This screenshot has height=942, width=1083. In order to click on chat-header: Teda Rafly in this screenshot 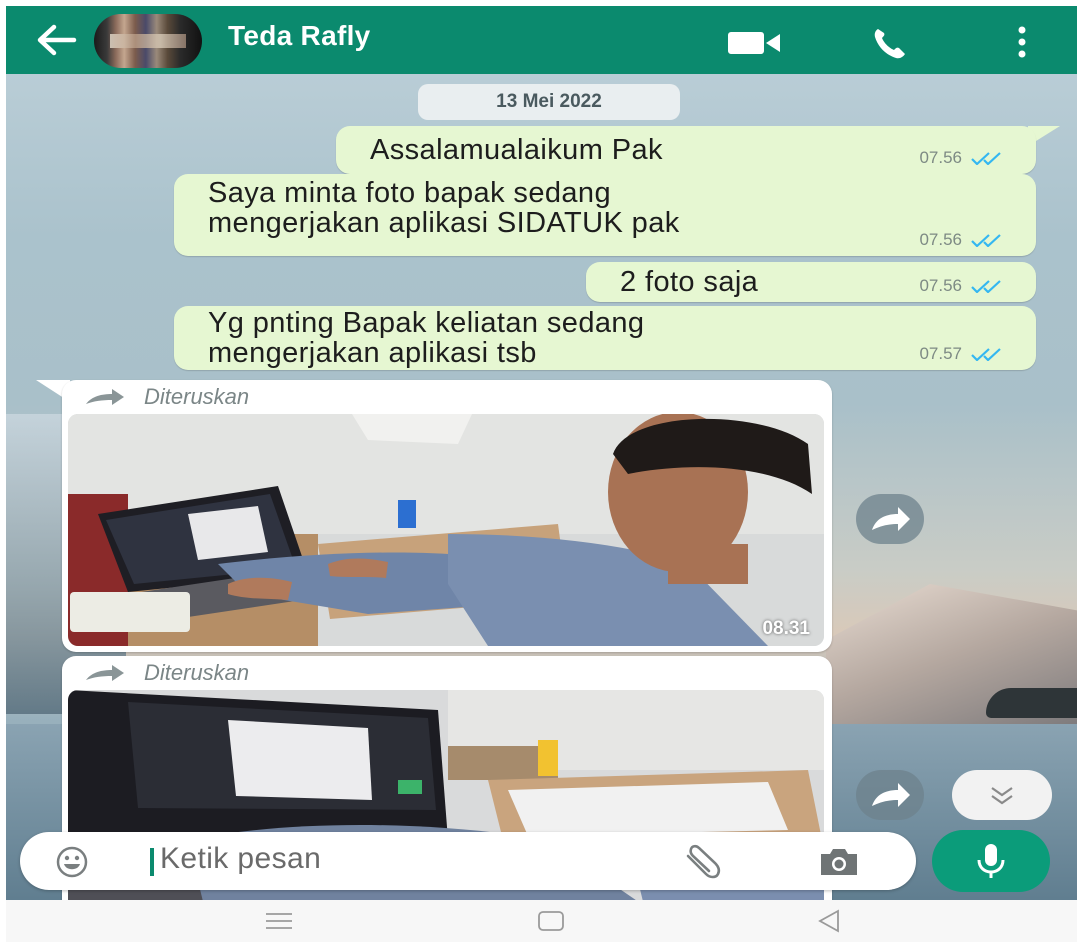, I will do `click(541, 40)`.